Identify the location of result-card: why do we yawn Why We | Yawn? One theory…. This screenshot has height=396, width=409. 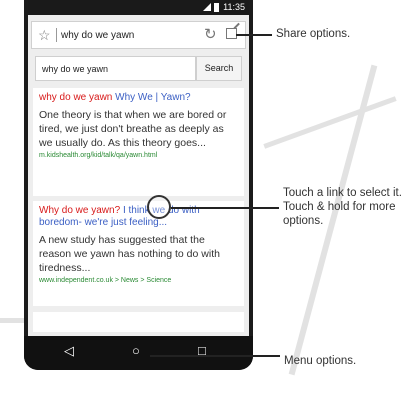
(138, 142).